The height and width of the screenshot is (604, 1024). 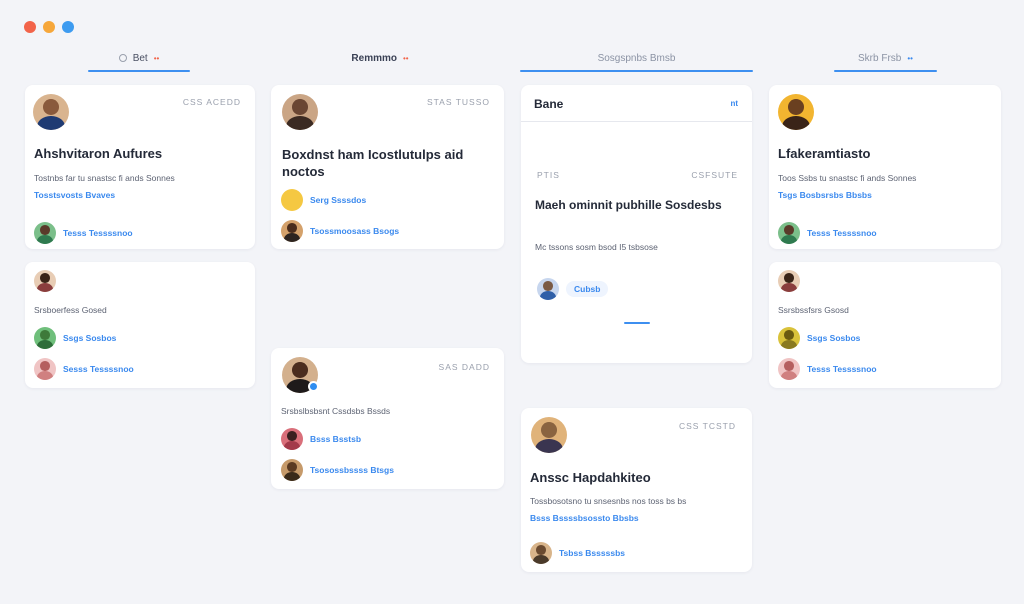 I want to click on card-description: Ssrsbssfsrs Gsosd, so click(x=813, y=310).